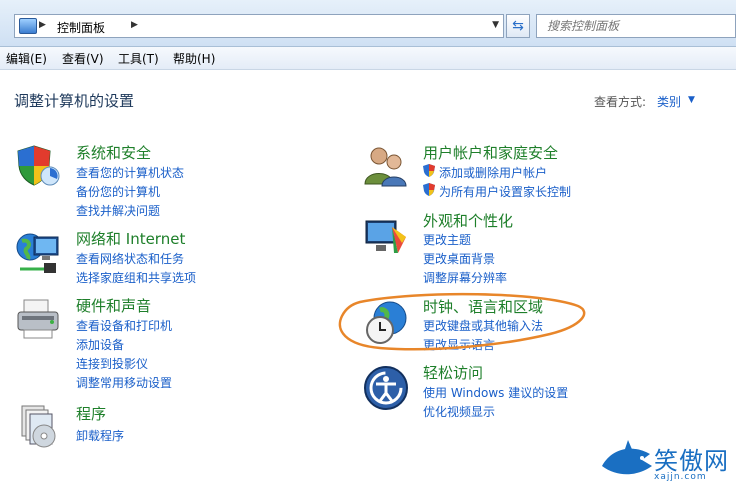  Describe the element at coordinates (493, 172) in the screenshot. I see `link-add-remove-users: 添加或删除用户帐户` at that location.